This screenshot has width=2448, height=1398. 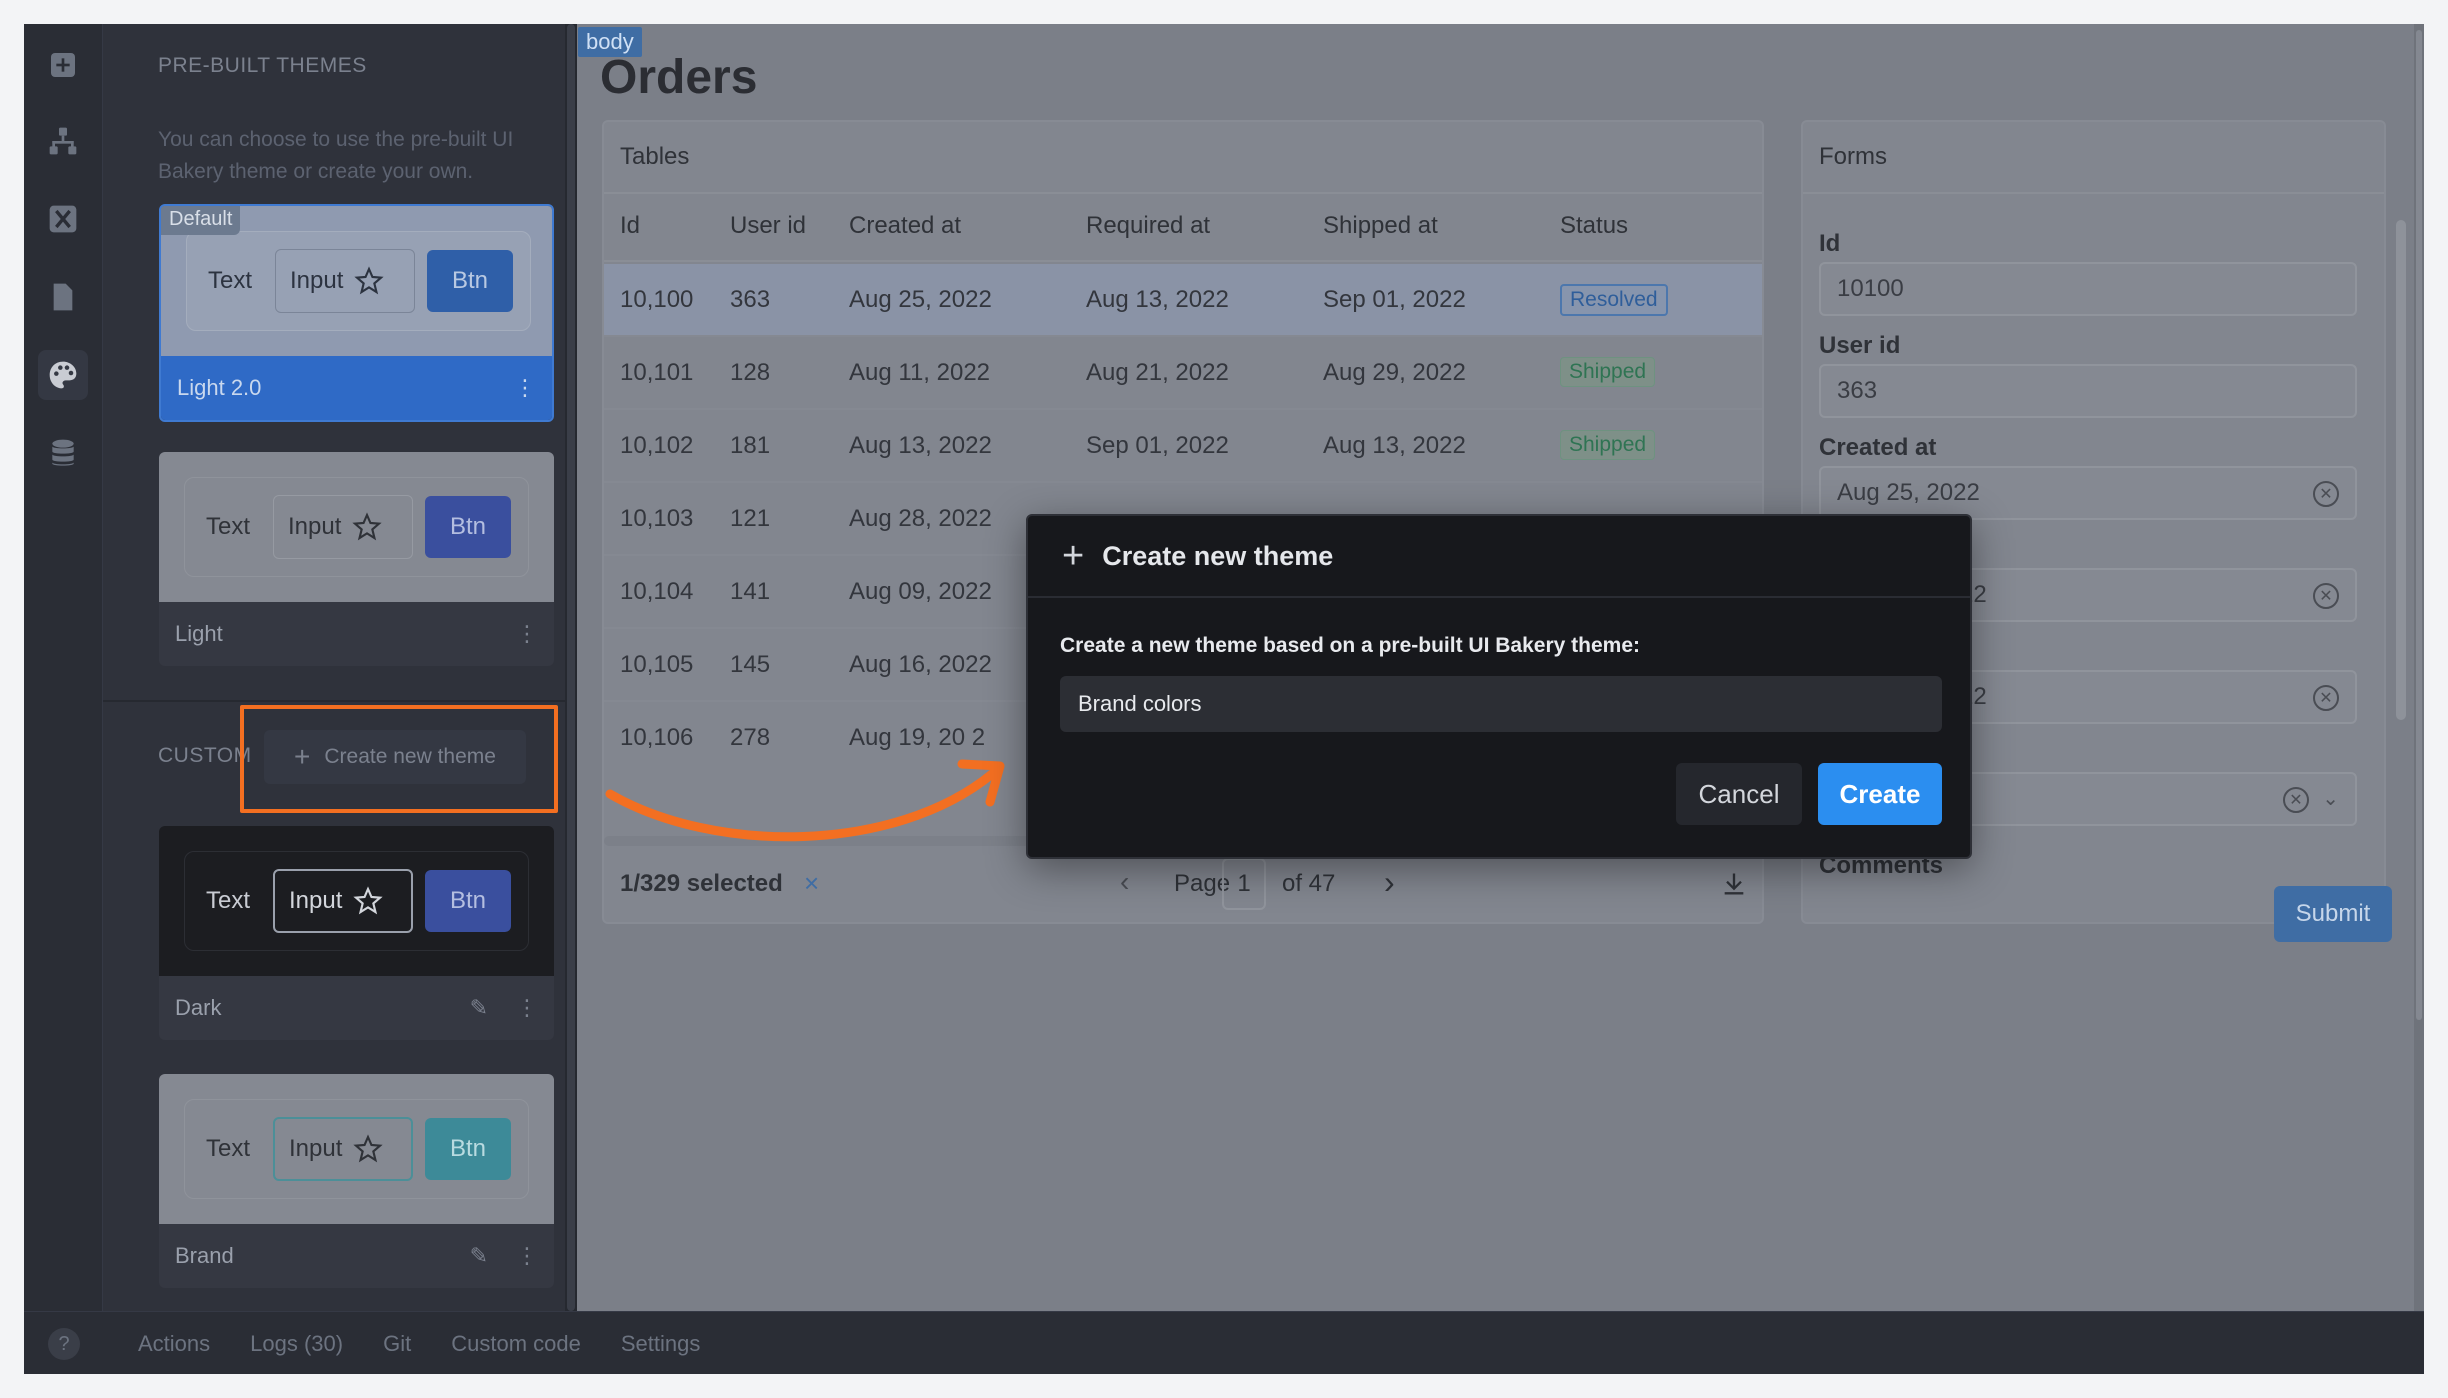 I want to click on column-header: User id, so click(x=768, y=226).